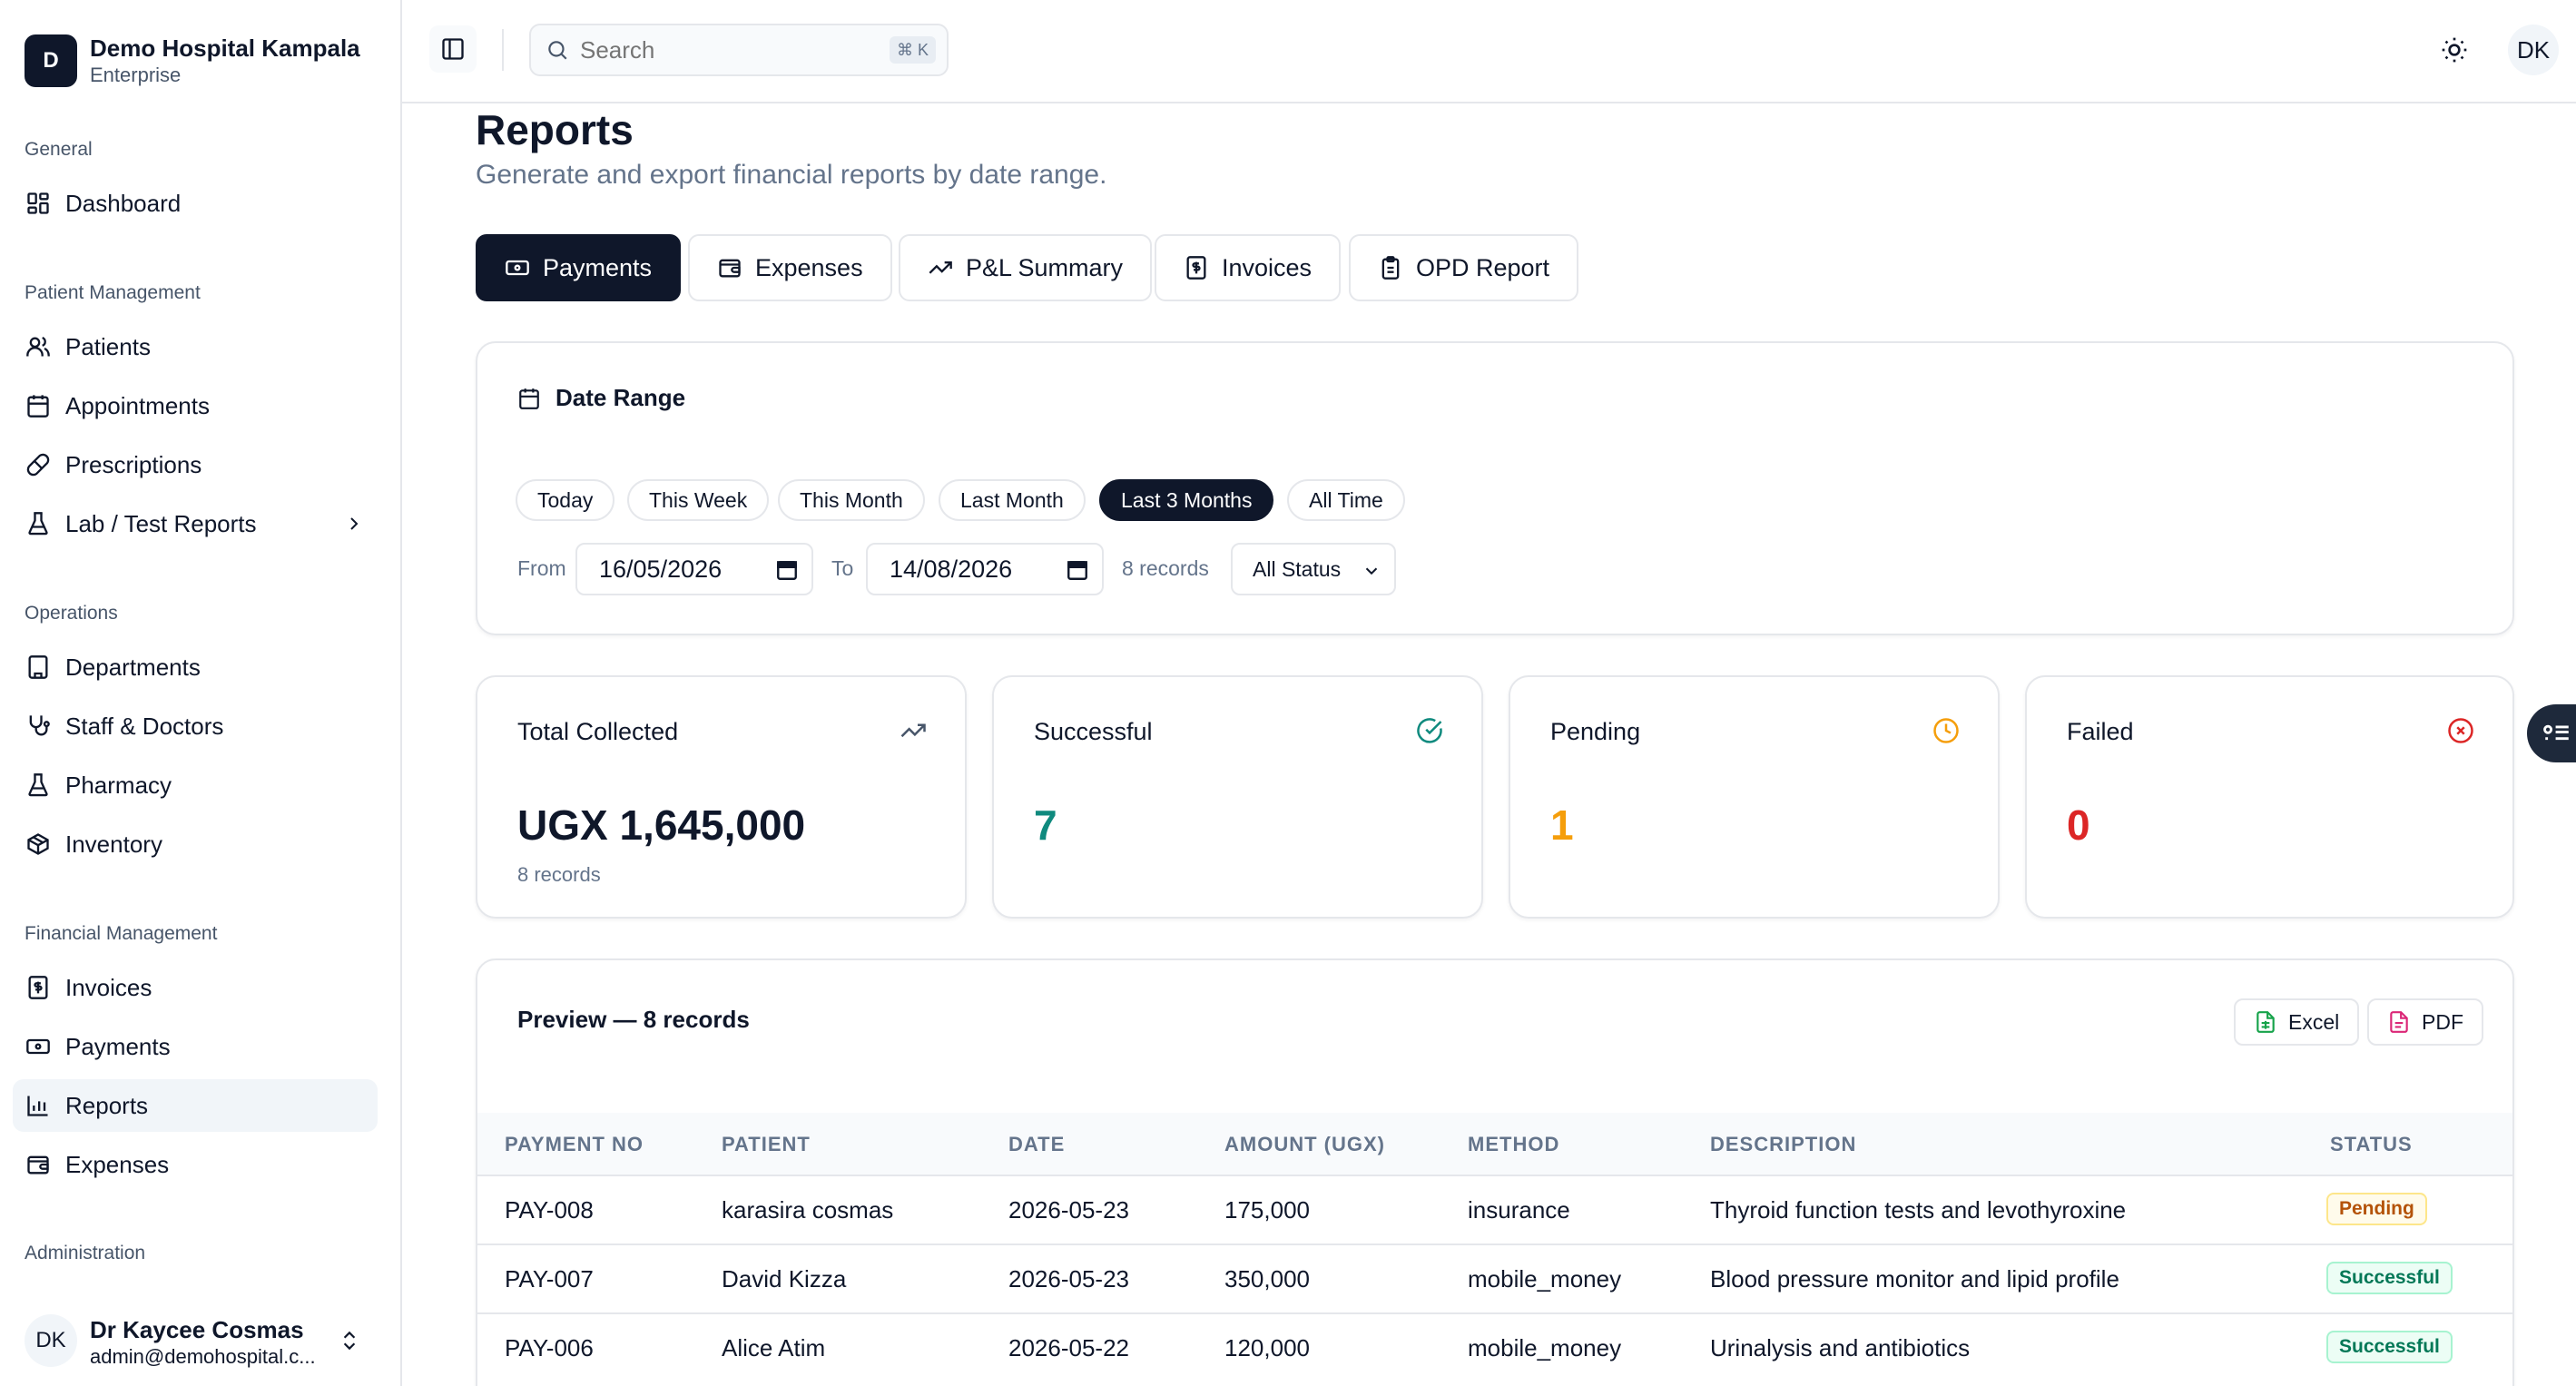  I want to click on trending-up-icon, so click(940, 267).